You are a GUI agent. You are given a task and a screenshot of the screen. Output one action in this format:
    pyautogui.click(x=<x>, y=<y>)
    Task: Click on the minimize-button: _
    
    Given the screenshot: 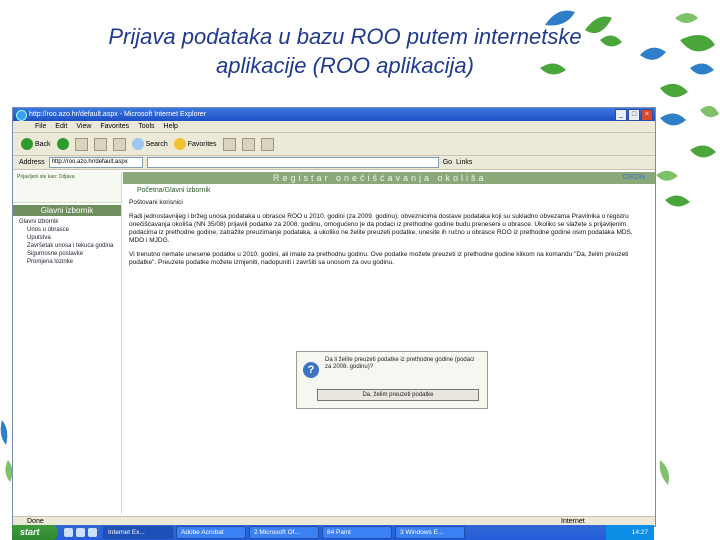 What is the action you would take?
    pyautogui.click(x=621, y=115)
    